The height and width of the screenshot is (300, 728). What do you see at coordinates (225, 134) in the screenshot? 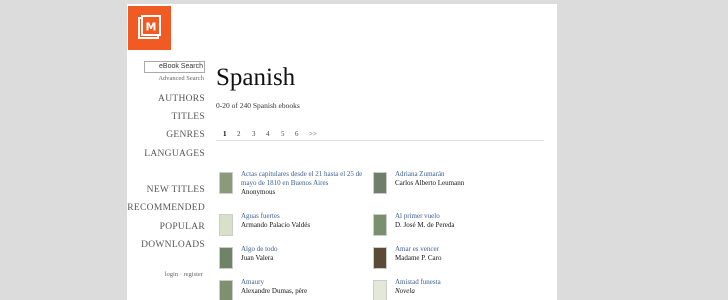
I see `page-link-1: 1` at bounding box center [225, 134].